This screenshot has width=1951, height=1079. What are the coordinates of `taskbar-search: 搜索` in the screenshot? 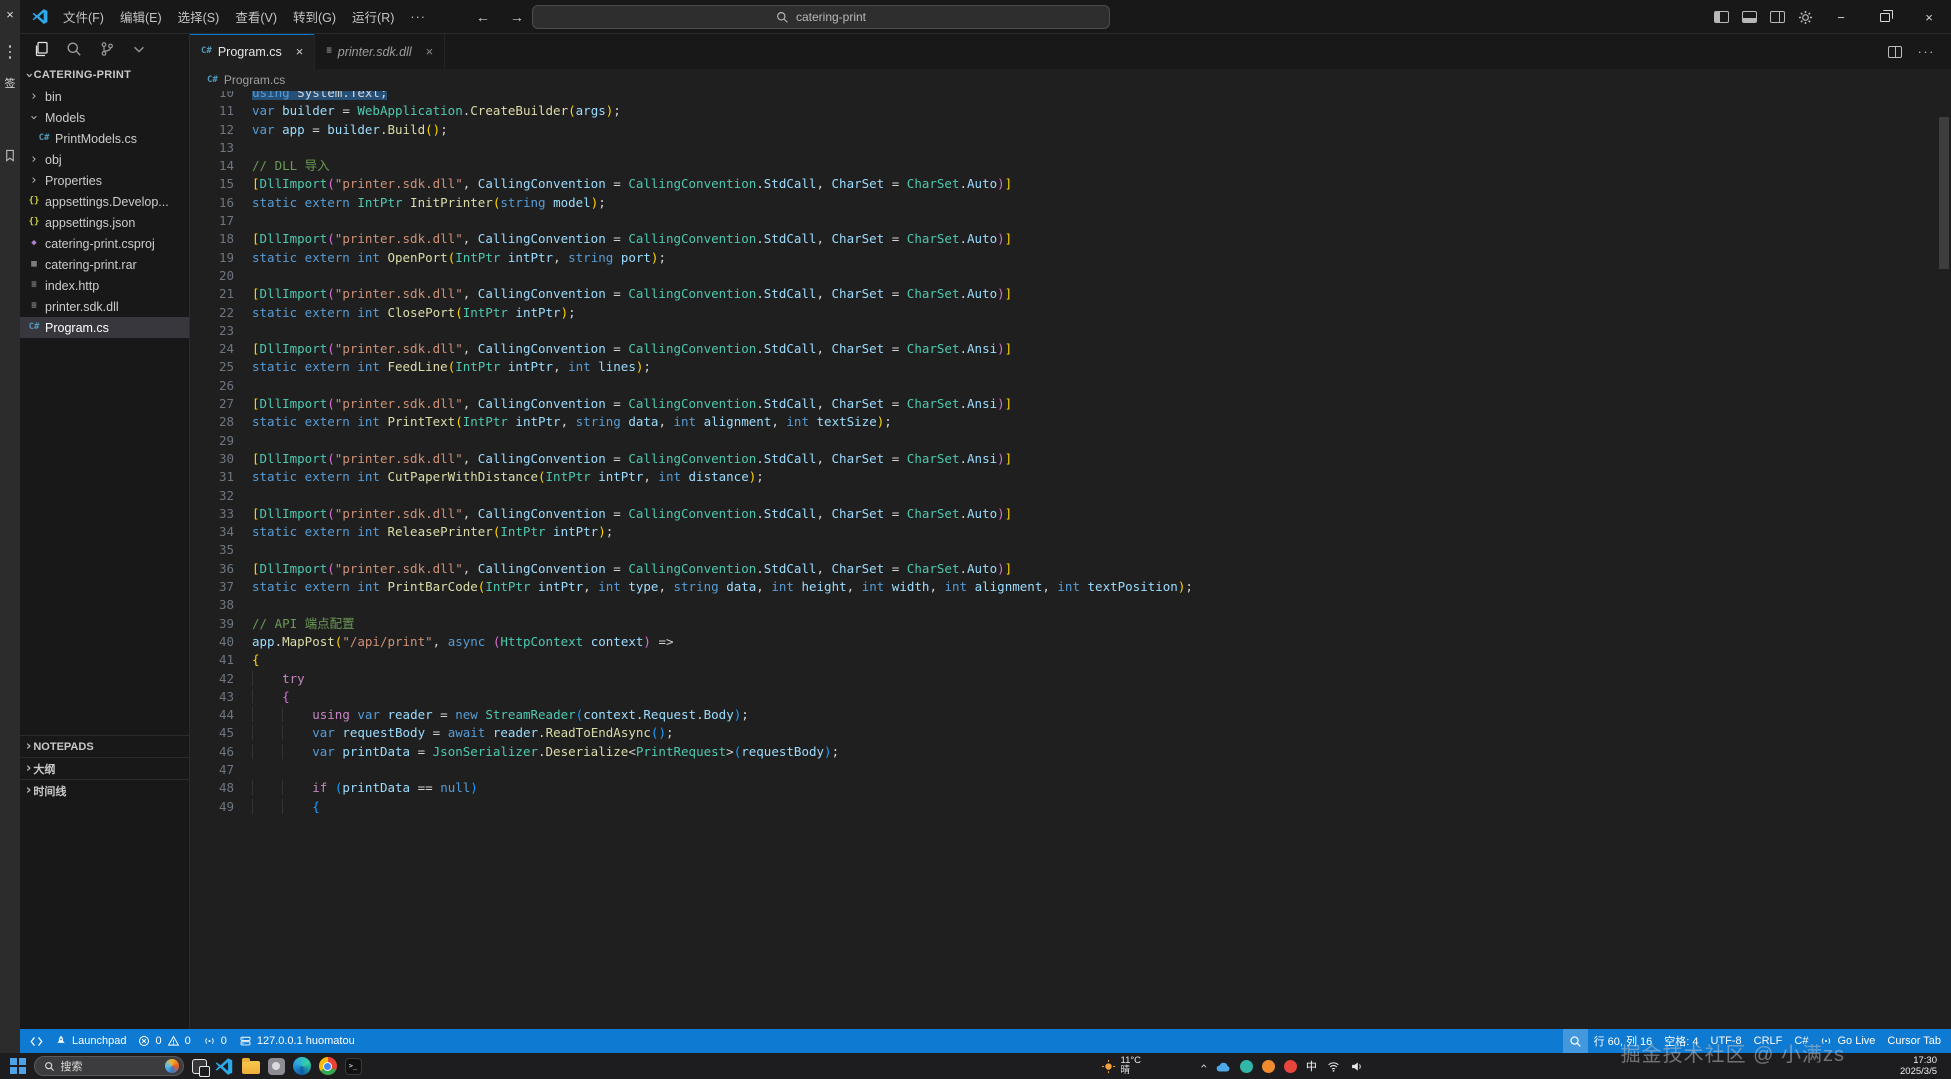 It's located at (108, 1066).